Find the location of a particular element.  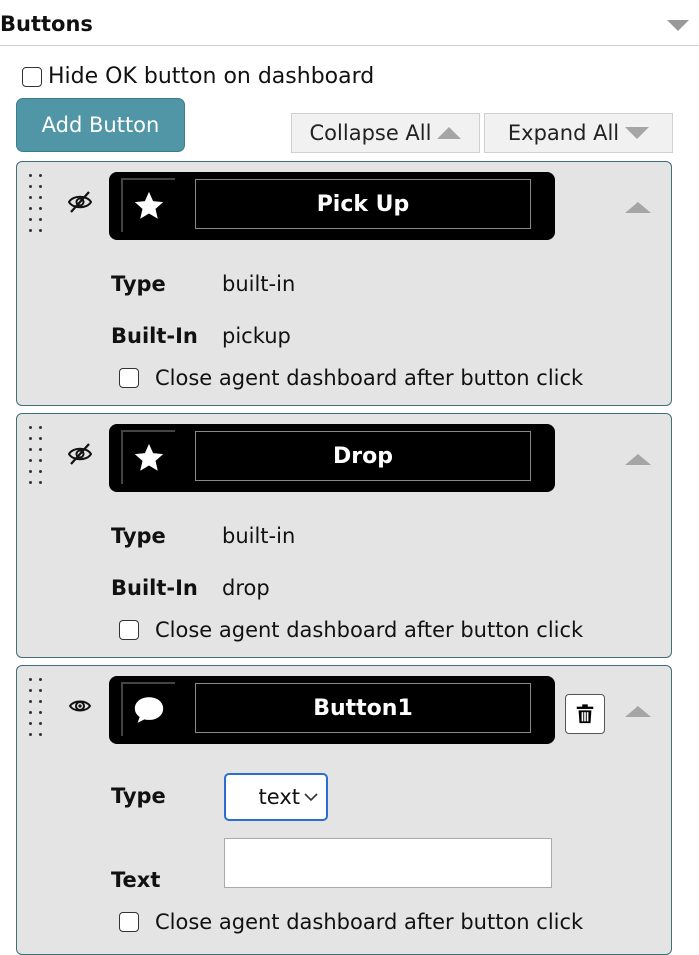

collapse-all-label: Collapse All is located at coordinates (370, 133).